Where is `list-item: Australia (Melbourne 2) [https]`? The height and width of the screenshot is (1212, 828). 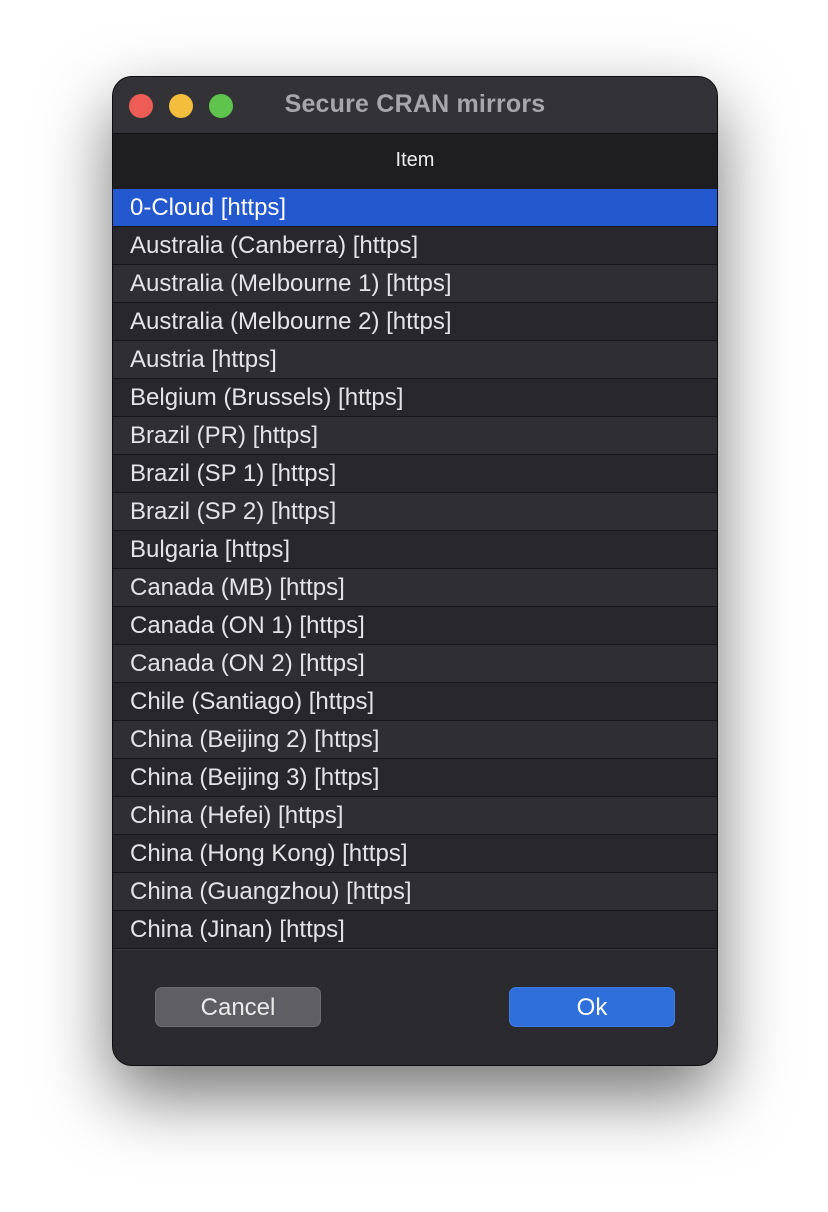
list-item: Australia (Melbourne 2) [https] is located at coordinates (415, 322).